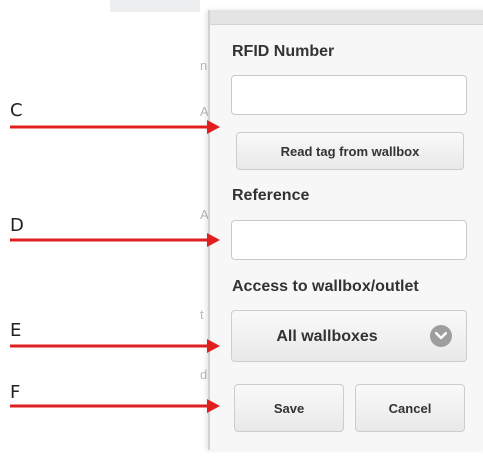 This screenshot has width=483, height=457. Describe the element at coordinates (115, 406) in the screenshot. I see `annotation-arrow-f` at that location.